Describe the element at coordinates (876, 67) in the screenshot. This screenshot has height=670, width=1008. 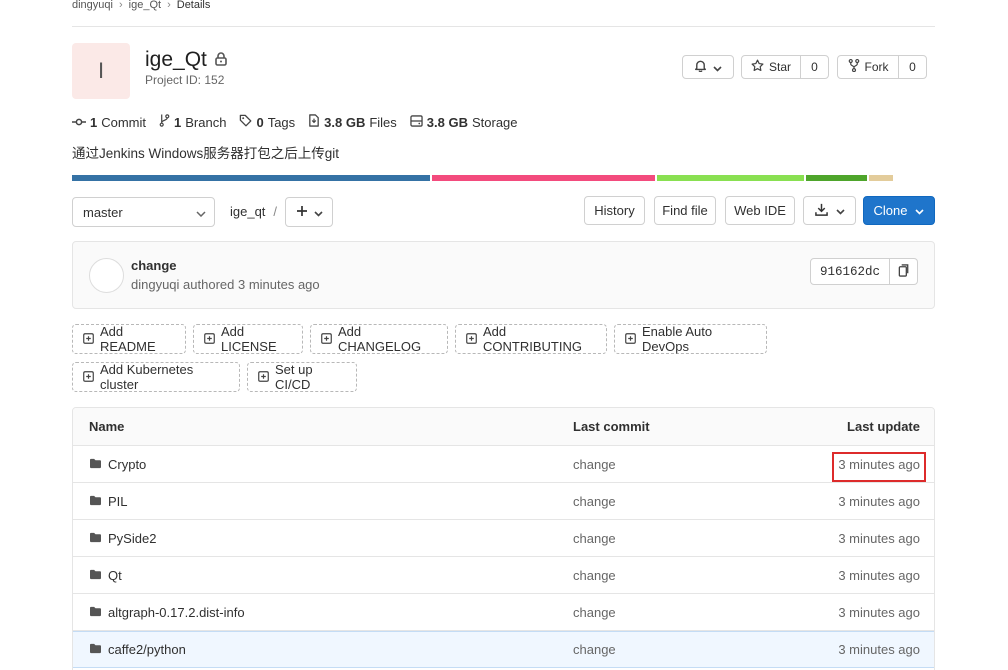
I see `fork-label: Fork` at that location.